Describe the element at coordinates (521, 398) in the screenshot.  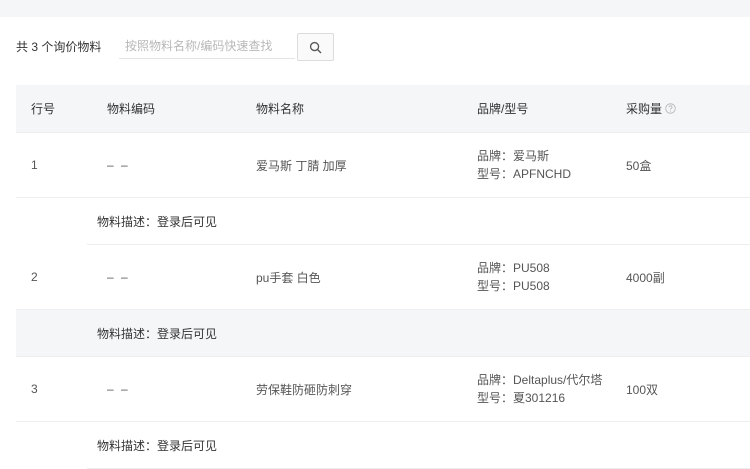
I see `model-text: 型号：夏301216` at that location.